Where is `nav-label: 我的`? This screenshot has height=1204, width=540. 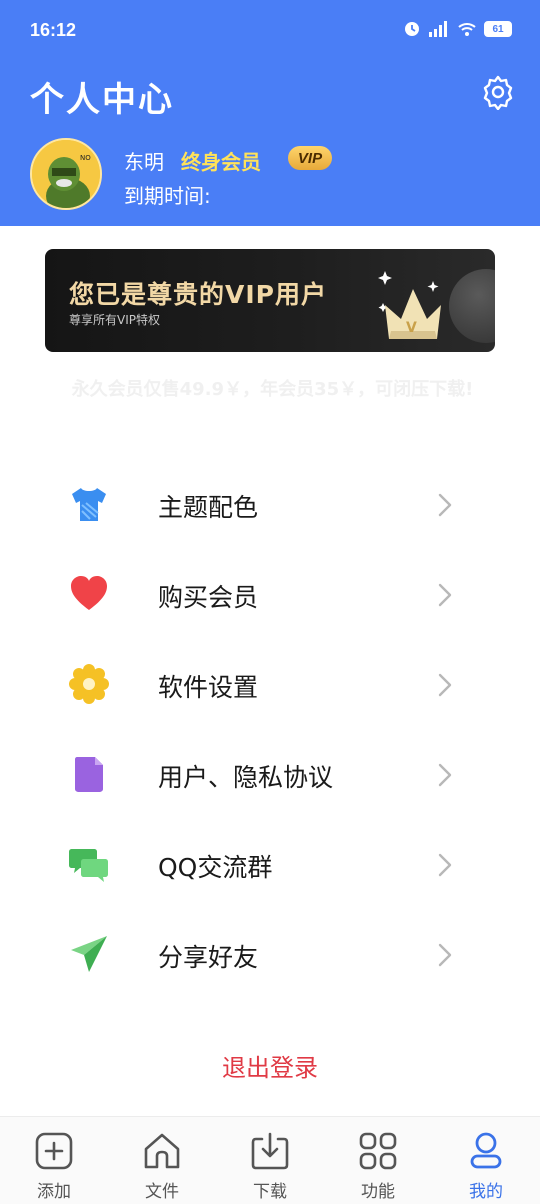
nav-label: 我的 is located at coordinates (486, 1192).